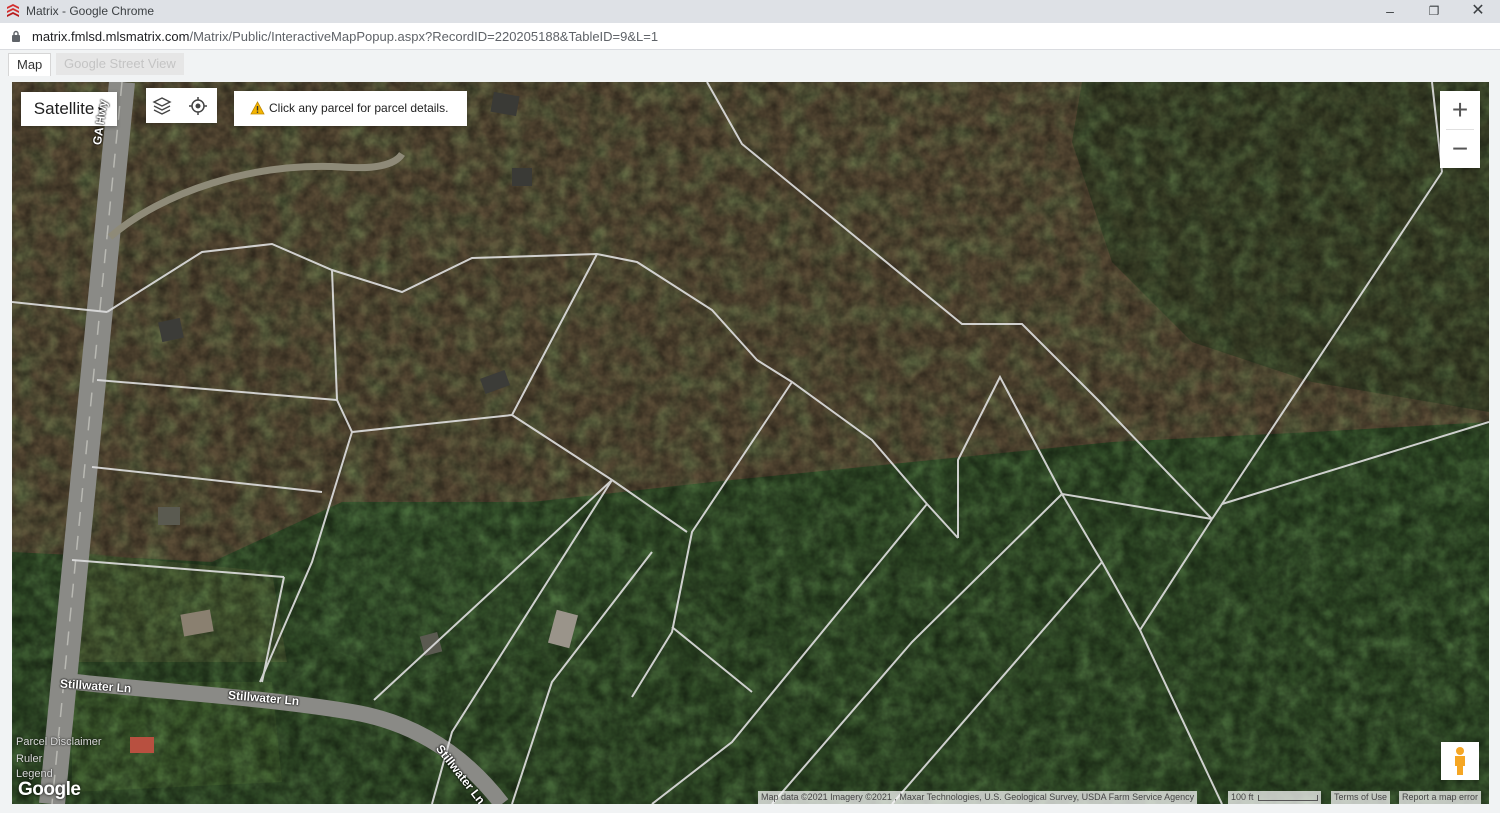 Image resolution: width=1500 pixels, height=813 pixels. What do you see at coordinates (1460, 110) in the screenshot?
I see `zoom-in-button: +` at bounding box center [1460, 110].